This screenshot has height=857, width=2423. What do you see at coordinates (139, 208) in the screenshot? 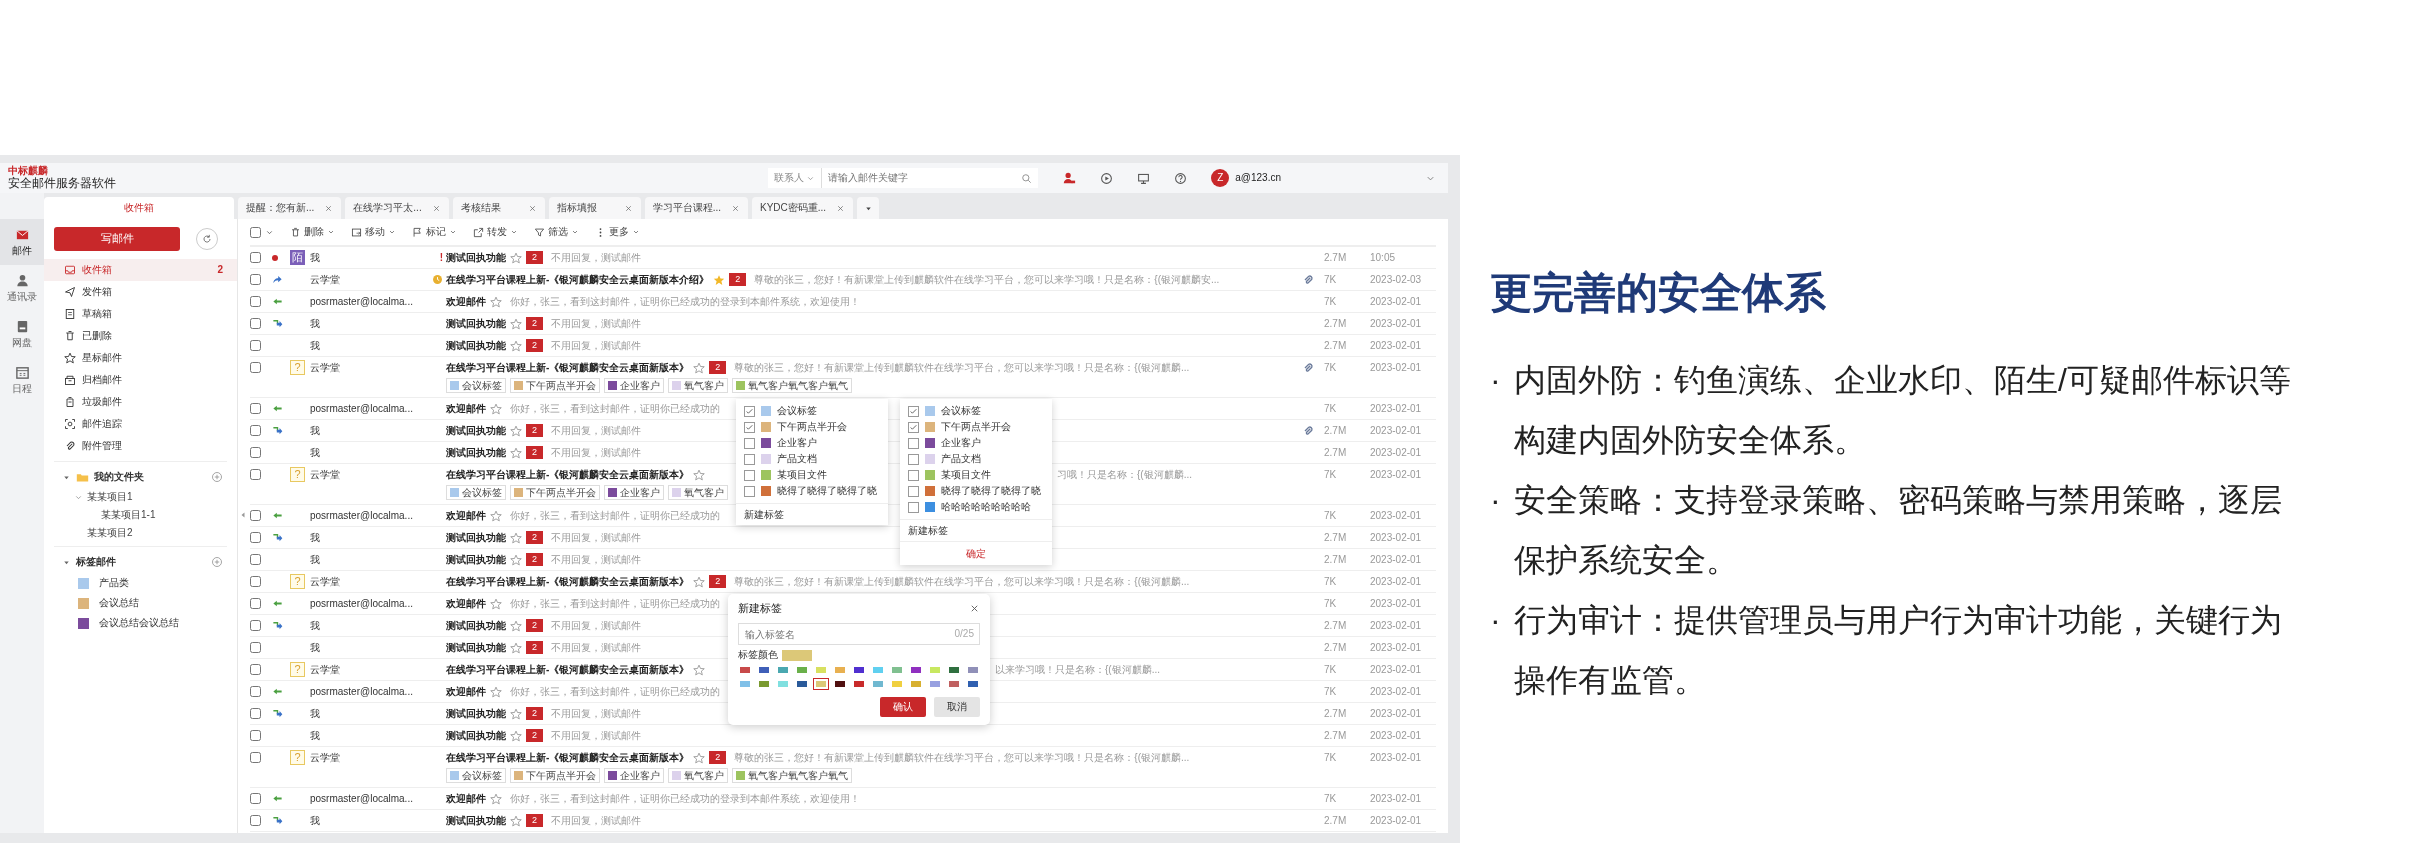
I see `tab: 收件箱` at bounding box center [139, 208].